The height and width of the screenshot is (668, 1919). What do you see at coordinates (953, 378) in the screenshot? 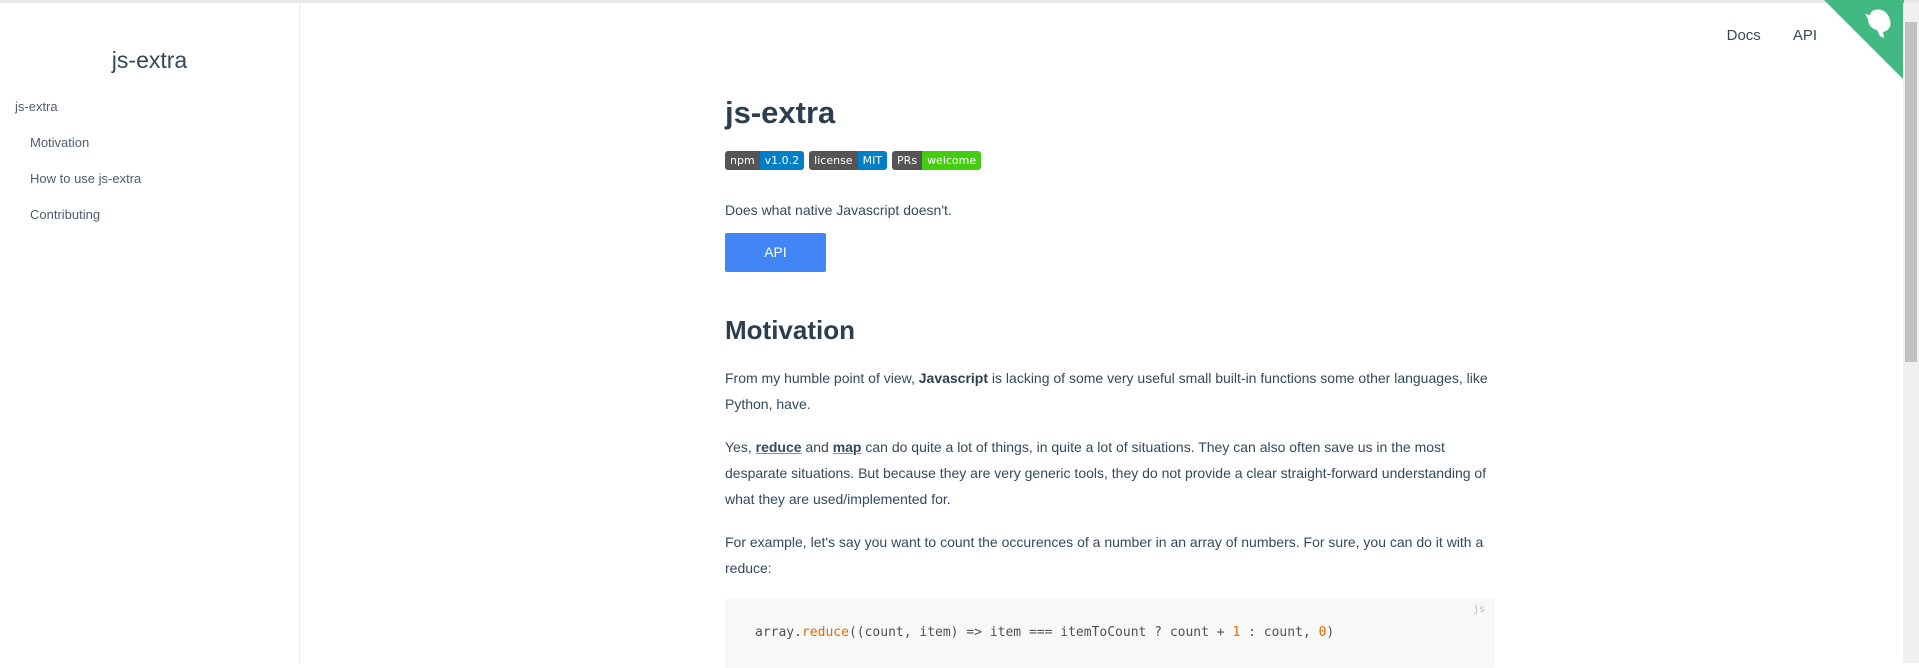
I see `bold-text: Javascript` at bounding box center [953, 378].